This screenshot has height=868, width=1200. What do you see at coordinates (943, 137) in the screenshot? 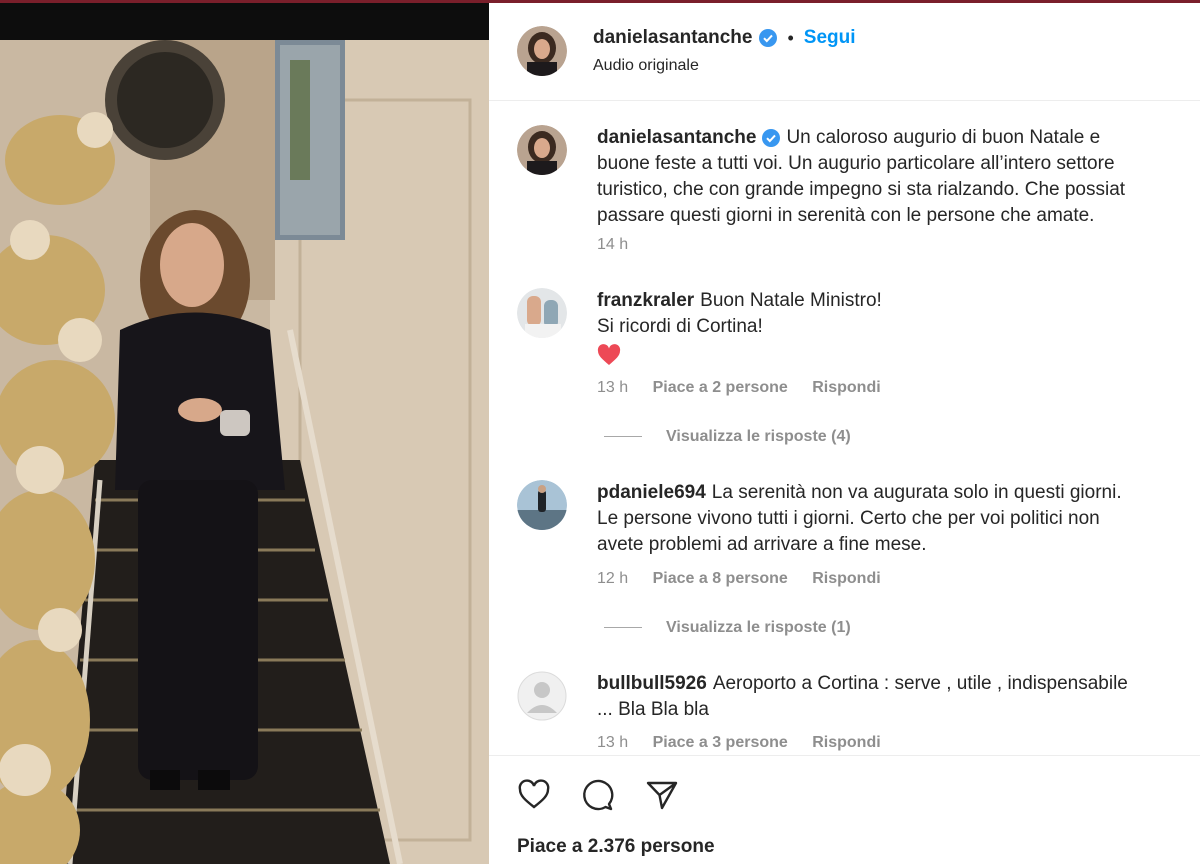
I see `caption-line: Un caloroso augurio di buon Natale e` at bounding box center [943, 137].